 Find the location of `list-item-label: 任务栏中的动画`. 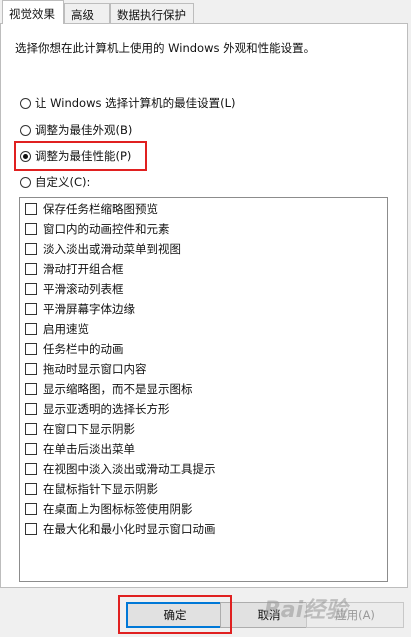

list-item-label: 任务栏中的动画 is located at coordinates (83, 349).